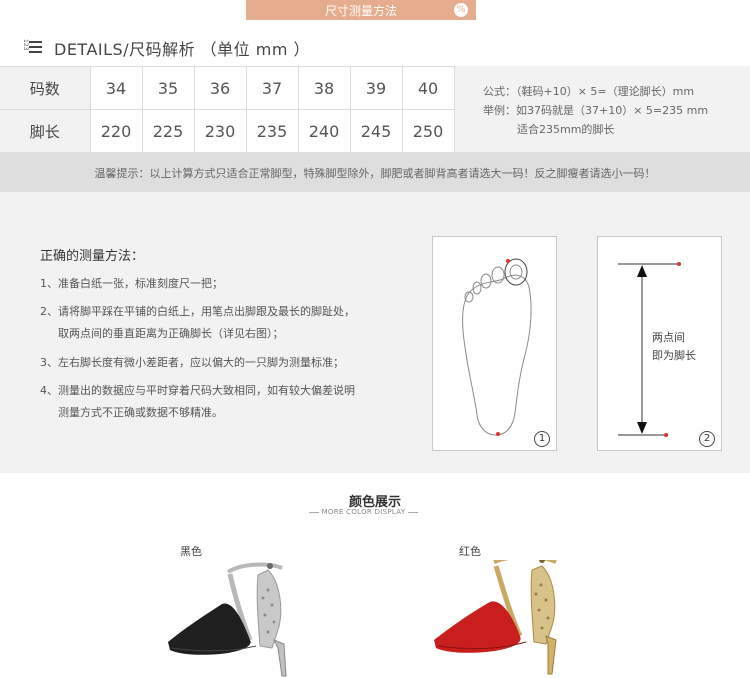  Describe the element at coordinates (220, 131) in the screenshot. I see `length-cell: 230` at that location.